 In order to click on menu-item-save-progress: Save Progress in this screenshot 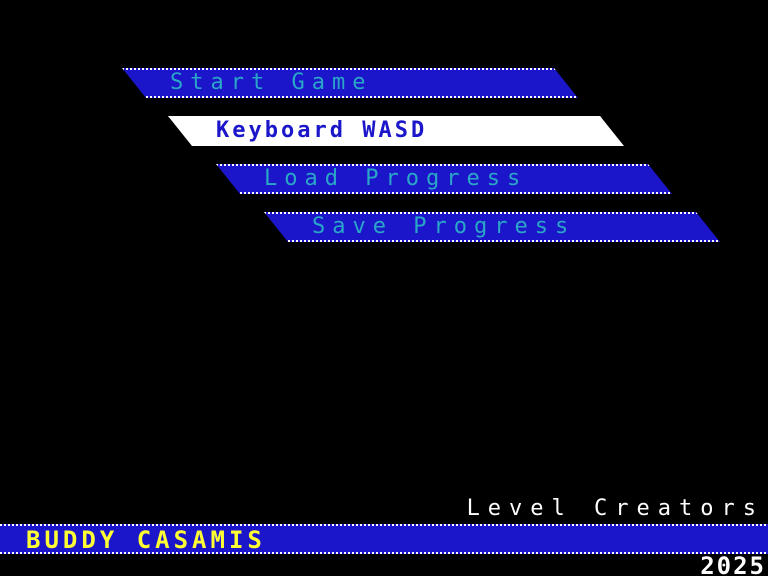, I will do `click(492, 227)`.